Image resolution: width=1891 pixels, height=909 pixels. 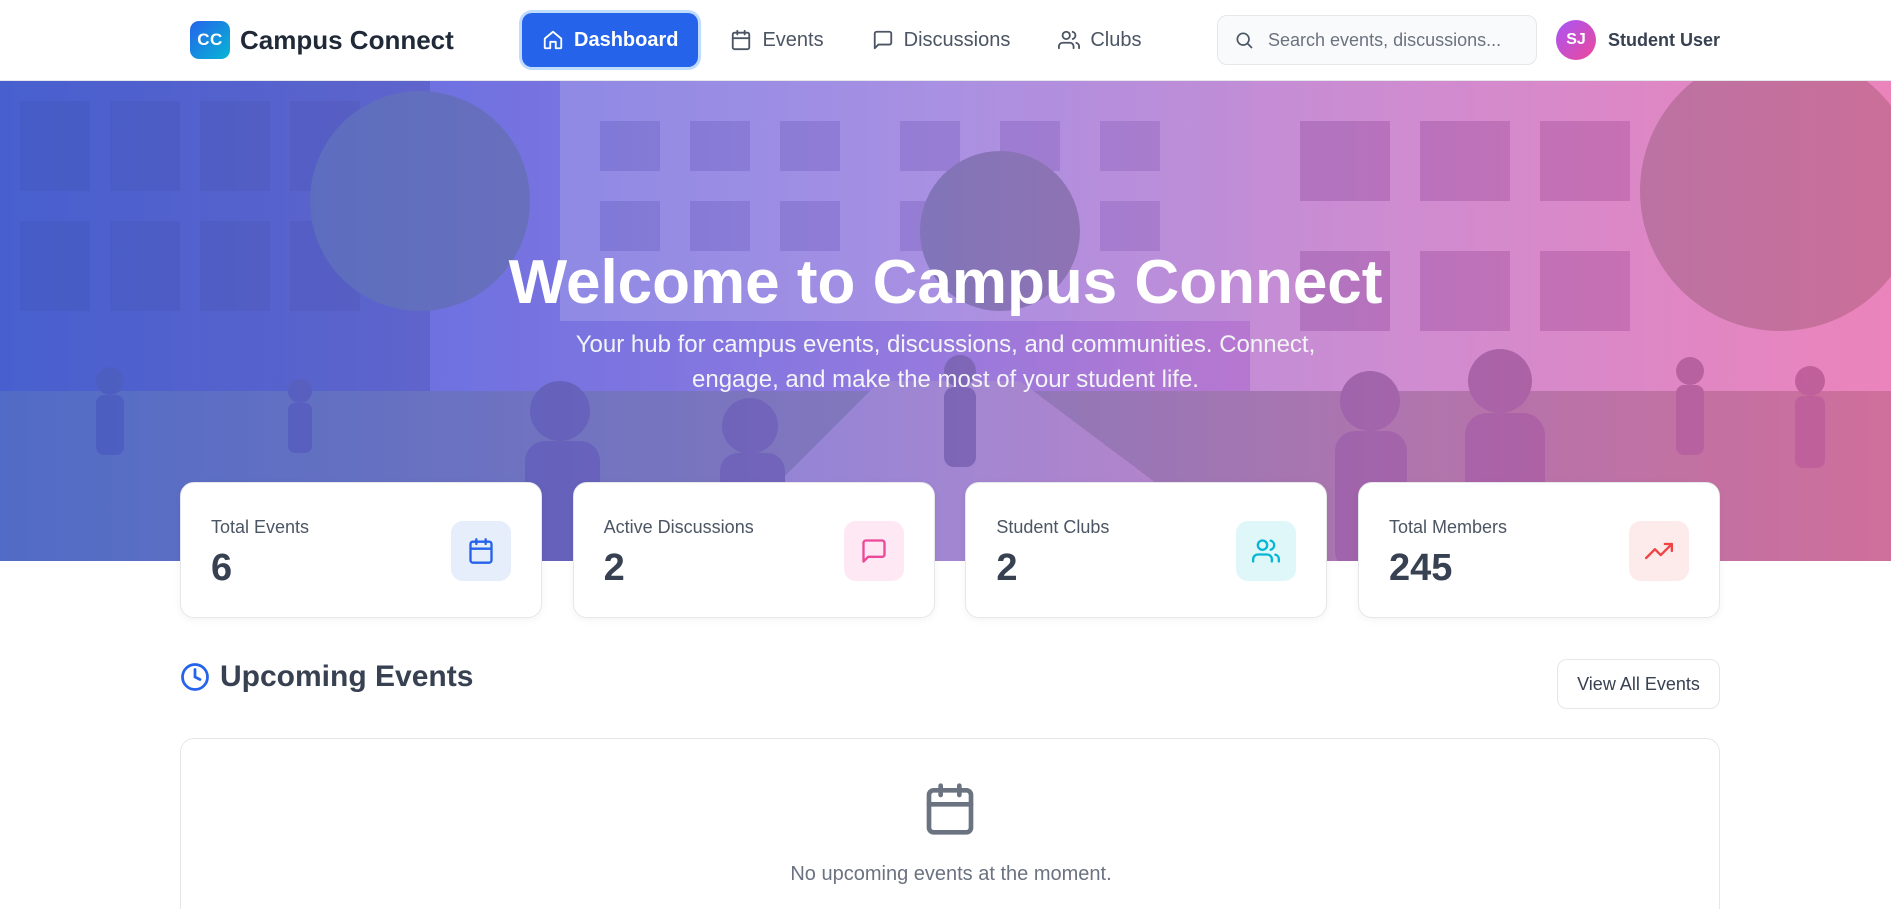 What do you see at coordinates (1576, 40) in the screenshot?
I see `avatar: SJ` at bounding box center [1576, 40].